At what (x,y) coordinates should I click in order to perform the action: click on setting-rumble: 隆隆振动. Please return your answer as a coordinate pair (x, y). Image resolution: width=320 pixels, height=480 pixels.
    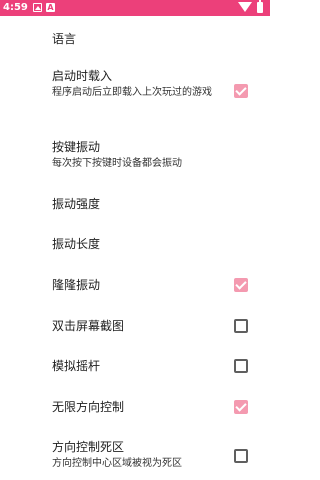
    Looking at the image, I should click on (135, 285).